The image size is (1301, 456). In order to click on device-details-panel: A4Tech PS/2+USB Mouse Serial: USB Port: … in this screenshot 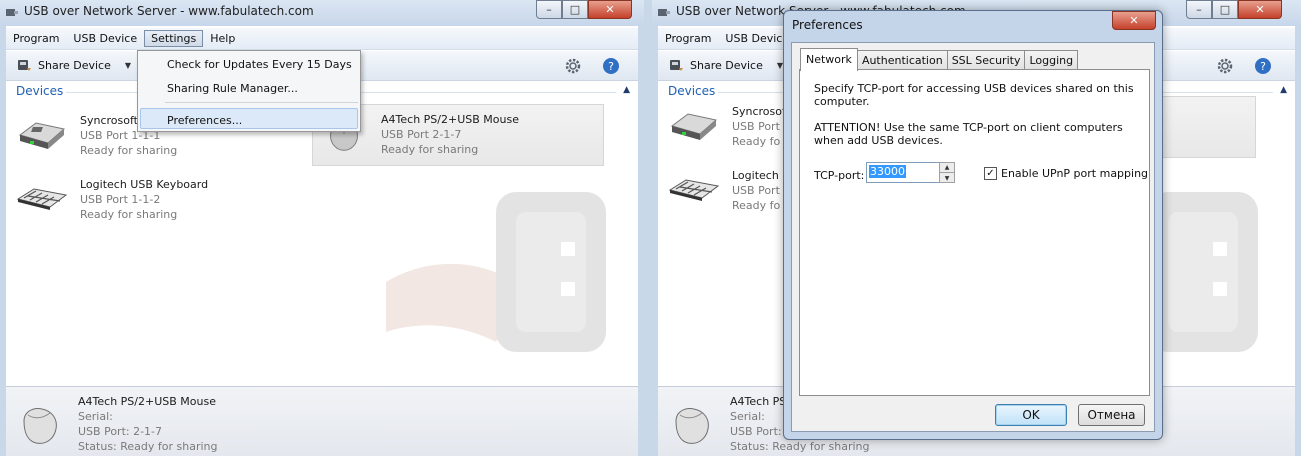, I will do `click(322, 421)`.